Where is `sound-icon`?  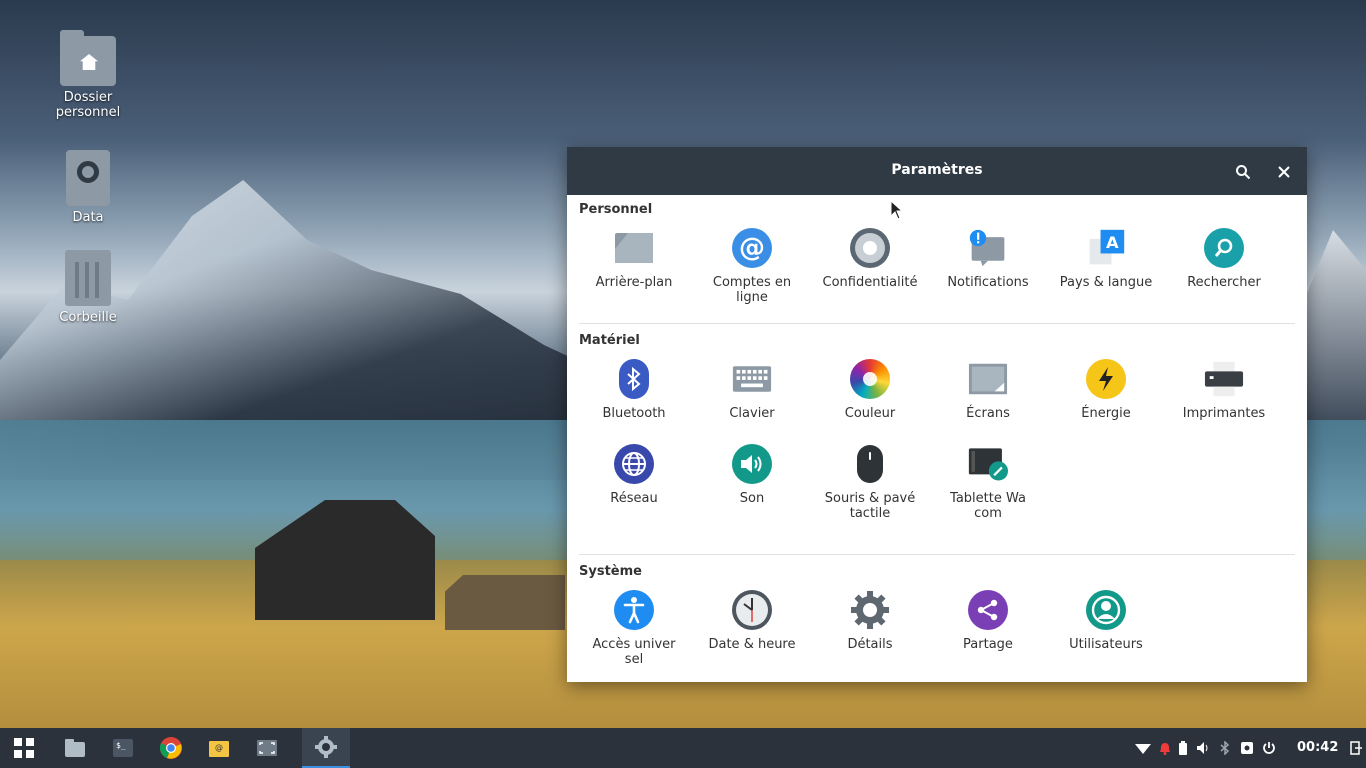 sound-icon is located at coordinates (752, 464).